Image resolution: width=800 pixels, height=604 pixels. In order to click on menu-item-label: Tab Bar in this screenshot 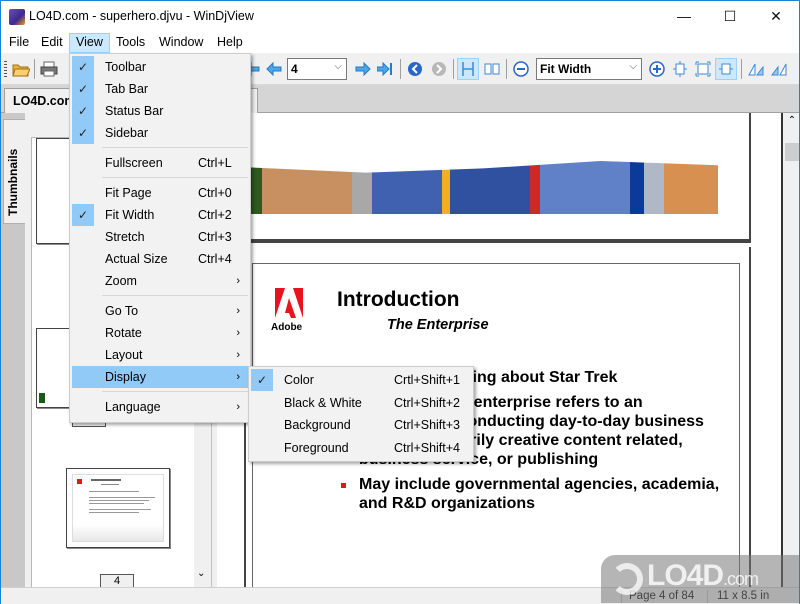, I will do `click(127, 89)`.